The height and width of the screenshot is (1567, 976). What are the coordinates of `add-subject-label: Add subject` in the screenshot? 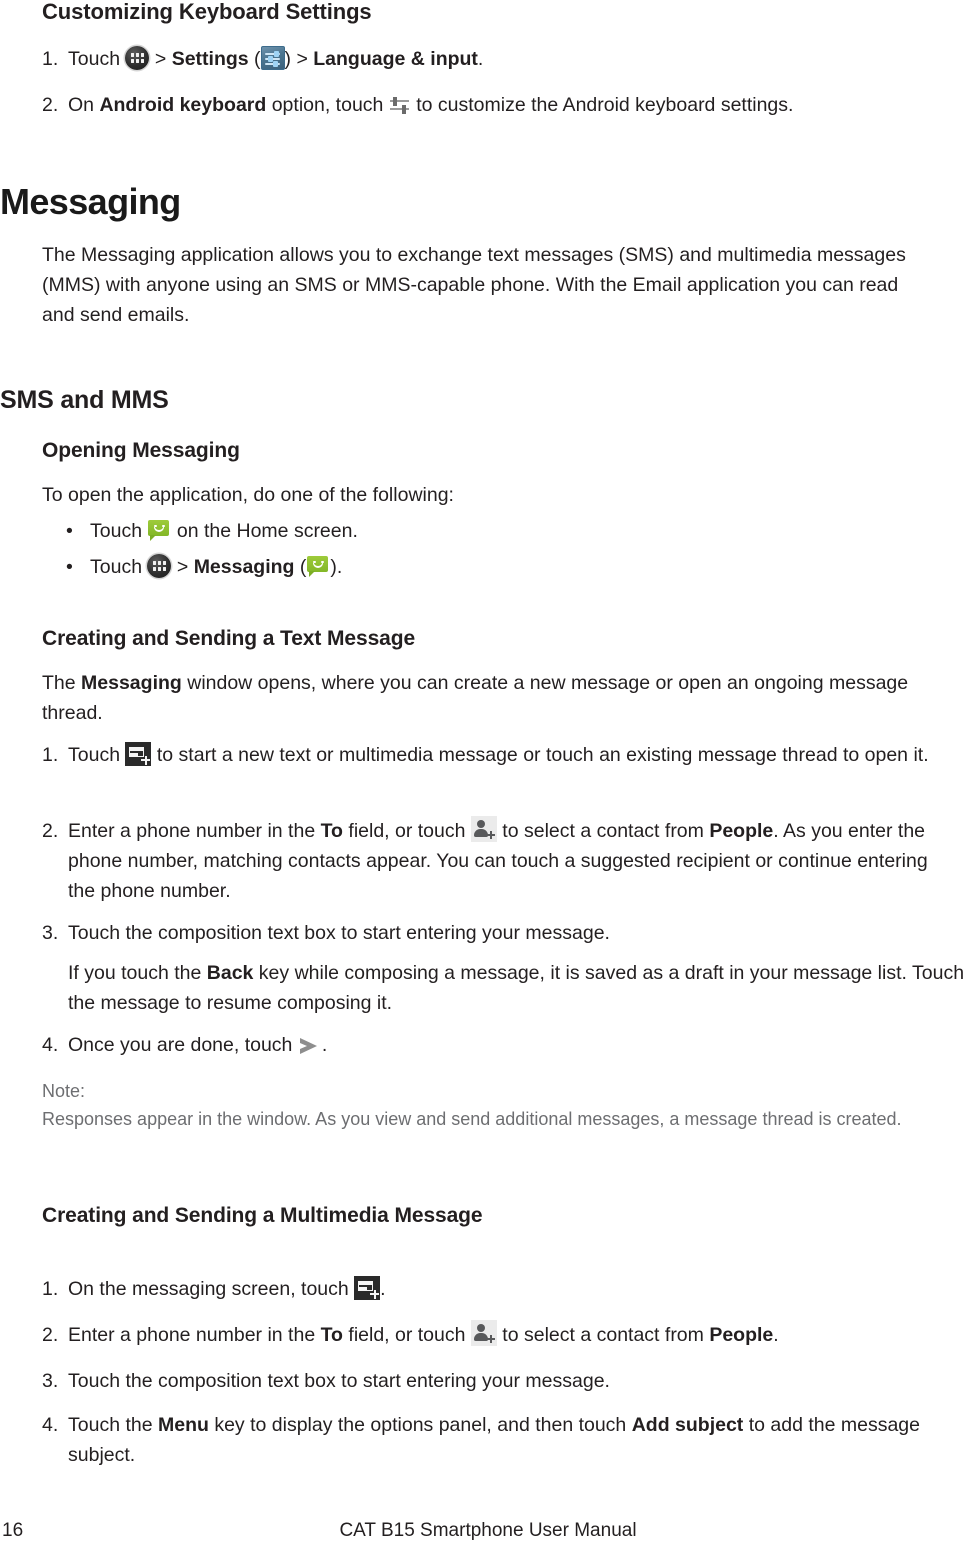 It's located at (687, 1425).